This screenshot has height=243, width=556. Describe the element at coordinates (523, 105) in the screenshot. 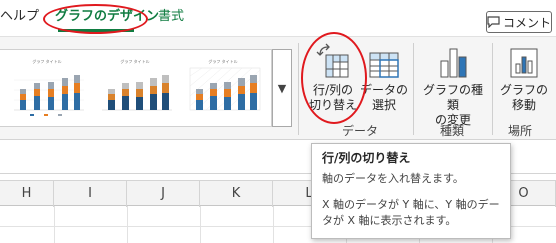

I see `move-chart-label-2: 移動` at that location.